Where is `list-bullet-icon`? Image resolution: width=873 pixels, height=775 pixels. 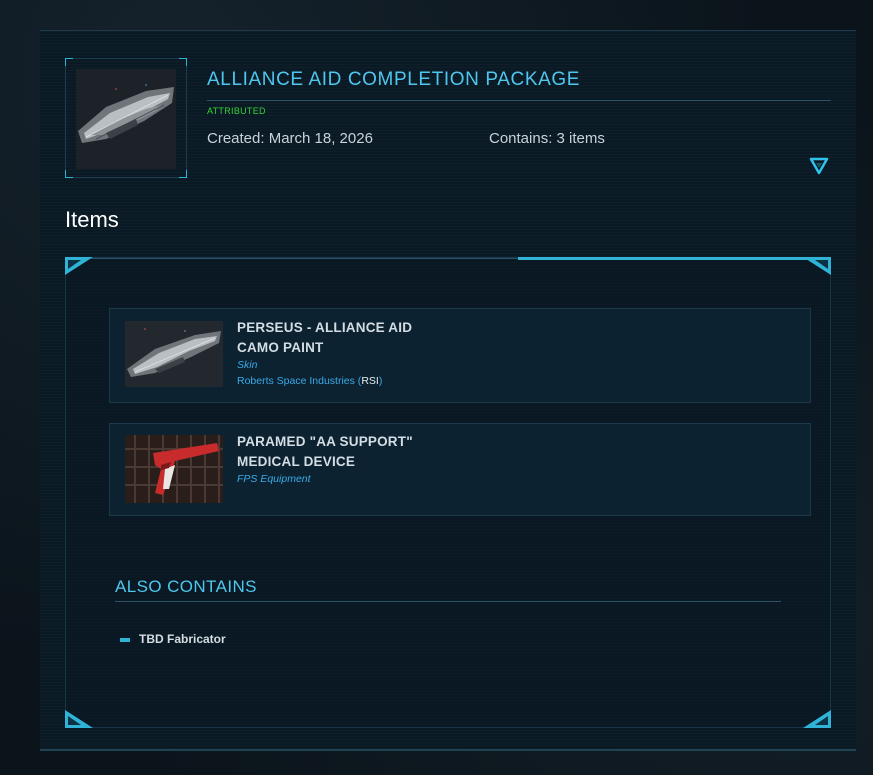
list-bullet-icon is located at coordinates (125, 640).